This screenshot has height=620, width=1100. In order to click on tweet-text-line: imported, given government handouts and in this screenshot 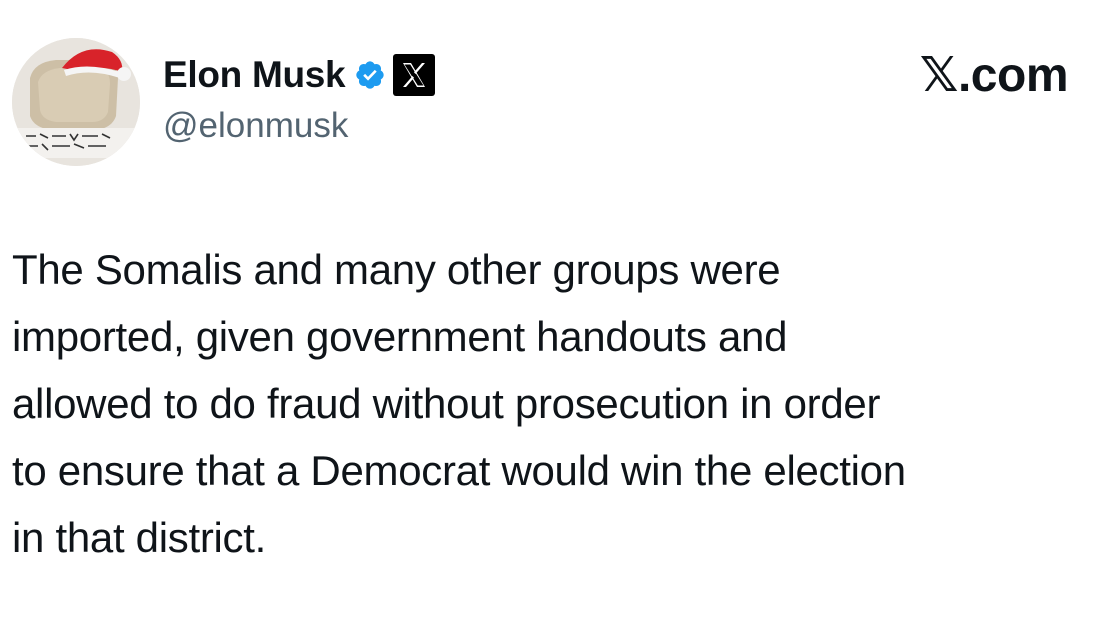, I will do `click(400, 336)`.